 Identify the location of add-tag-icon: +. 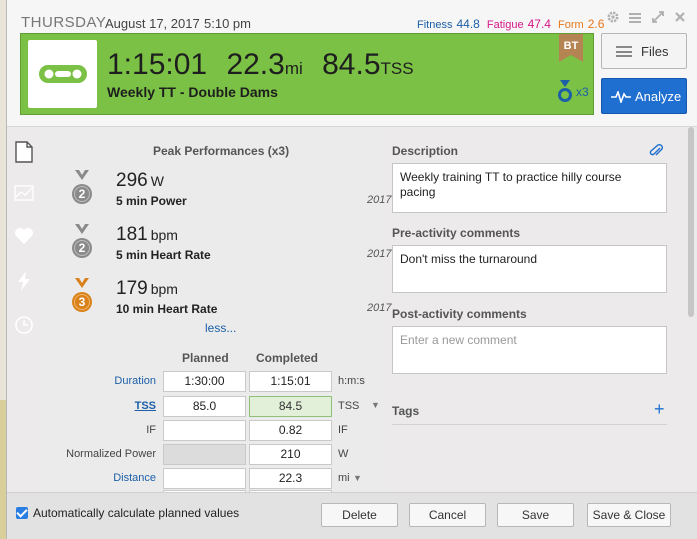
(659, 409).